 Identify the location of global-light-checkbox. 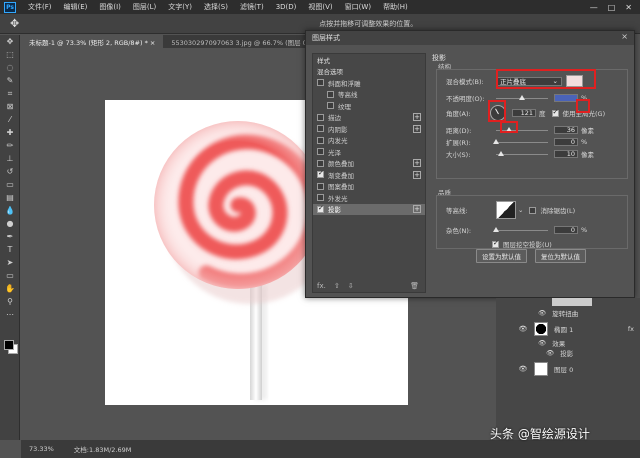
(555, 112).